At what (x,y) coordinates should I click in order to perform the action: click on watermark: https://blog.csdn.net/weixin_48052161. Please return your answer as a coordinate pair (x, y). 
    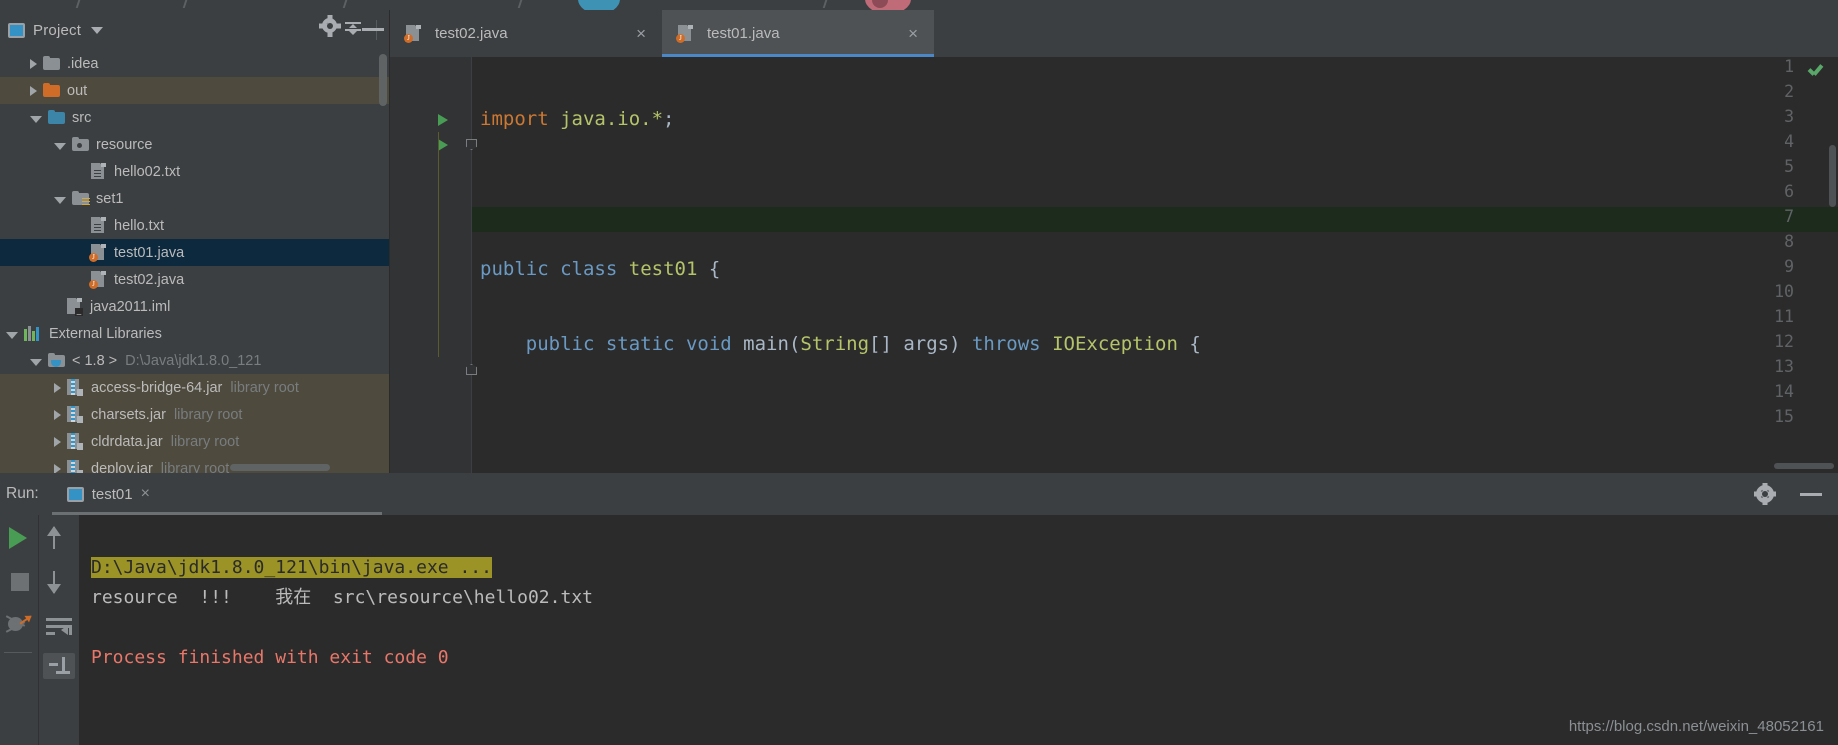
    Looking at the image, I should click on (1696, 726).